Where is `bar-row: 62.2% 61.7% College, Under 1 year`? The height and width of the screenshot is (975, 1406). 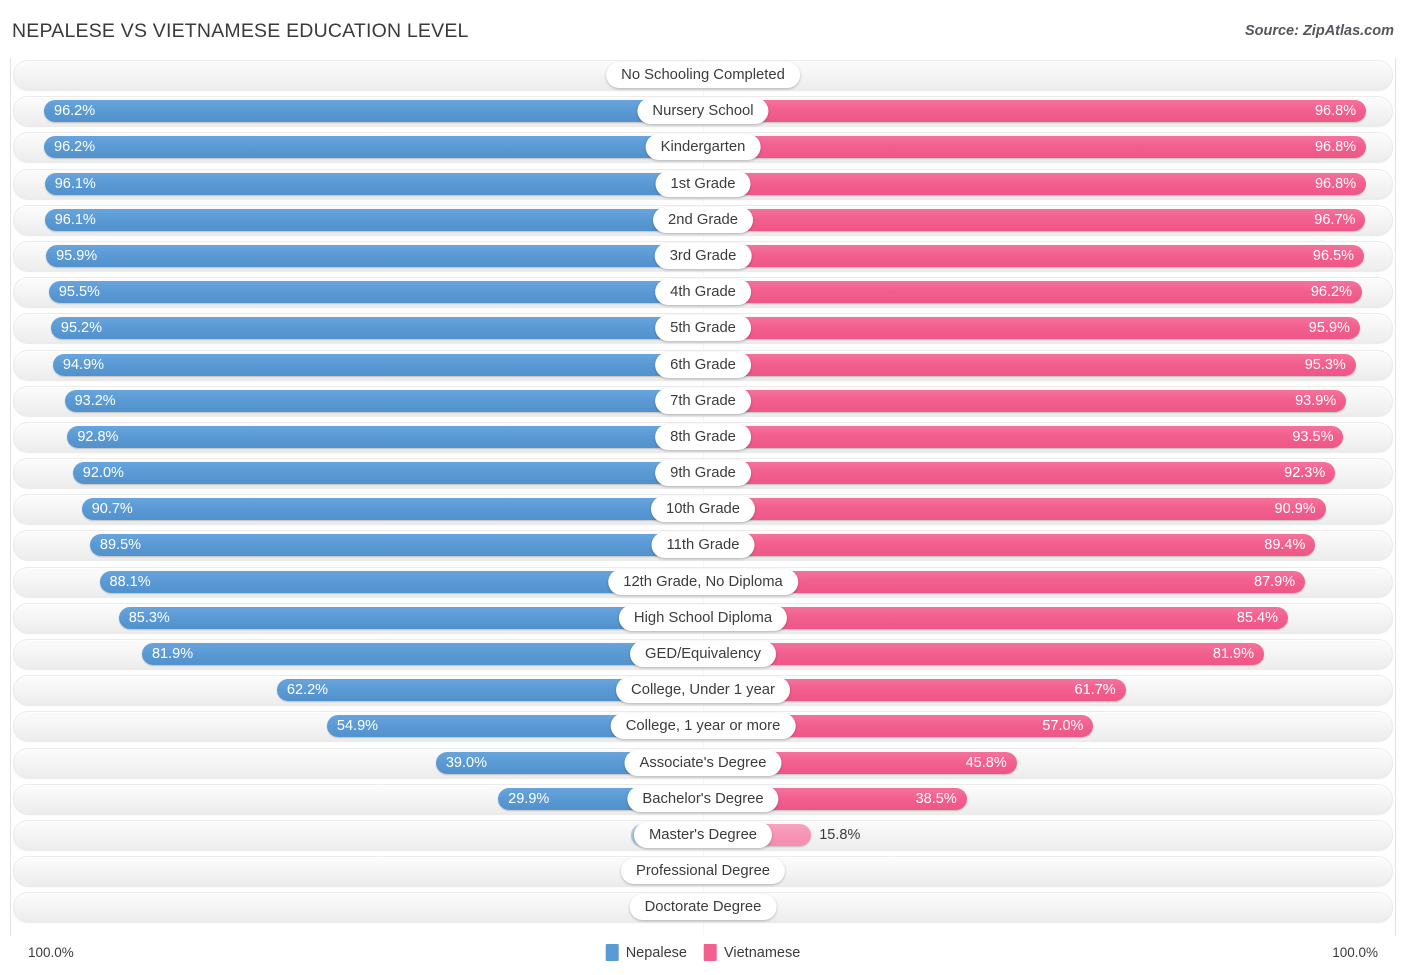
bar-row: 62.2% 61.7% College, Under 1 year is located at coordinates (703, 690).